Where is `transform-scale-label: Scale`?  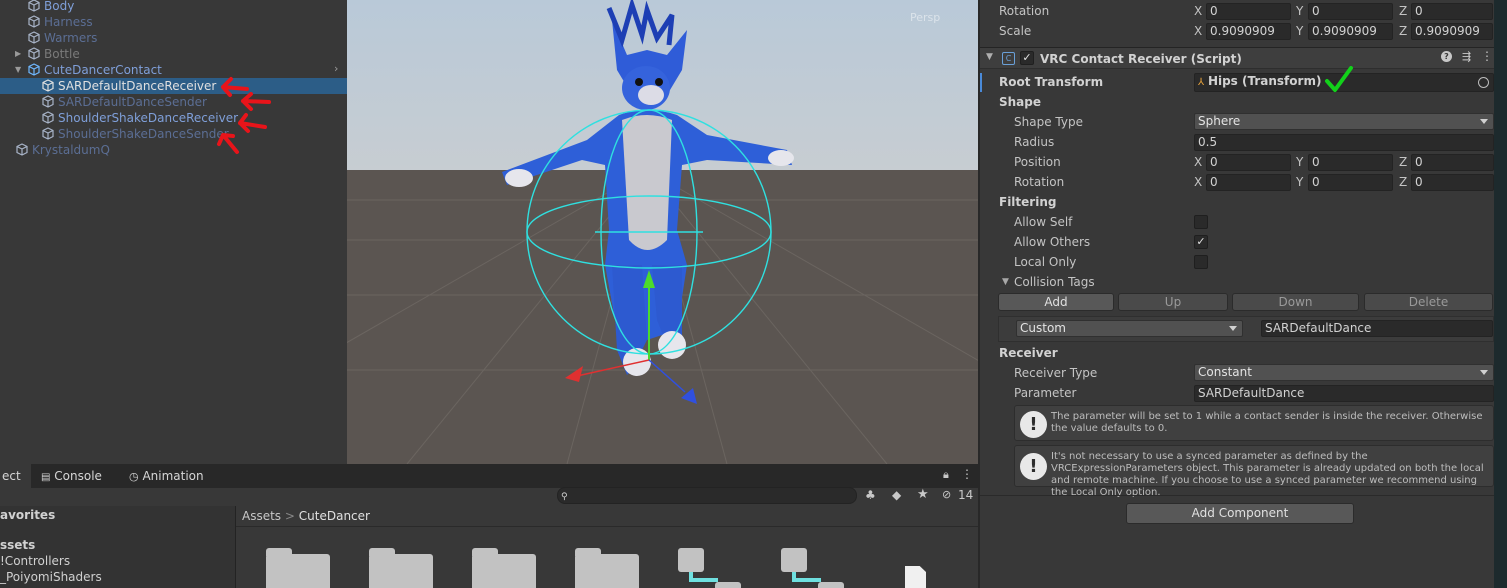
transform-scale-label: Scale is located at coordinates (1015, 31).